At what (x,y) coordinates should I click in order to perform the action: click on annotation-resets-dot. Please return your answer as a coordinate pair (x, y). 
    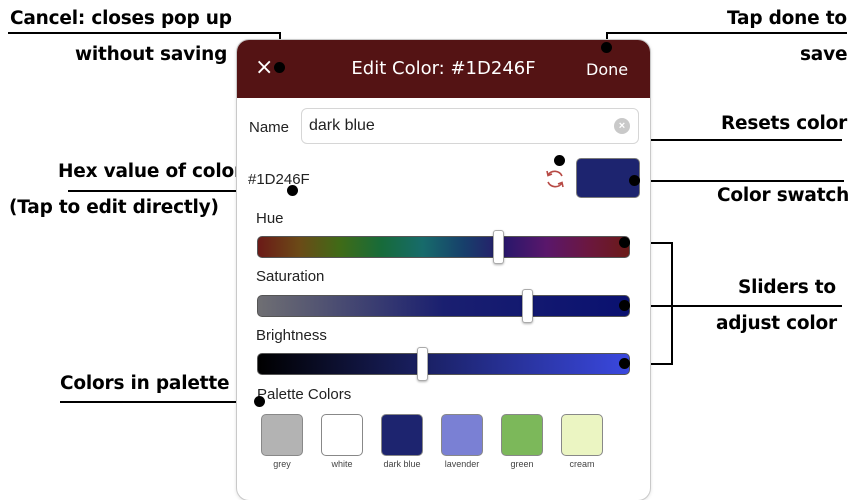
    Looking at the image, I should click on (559, 160).